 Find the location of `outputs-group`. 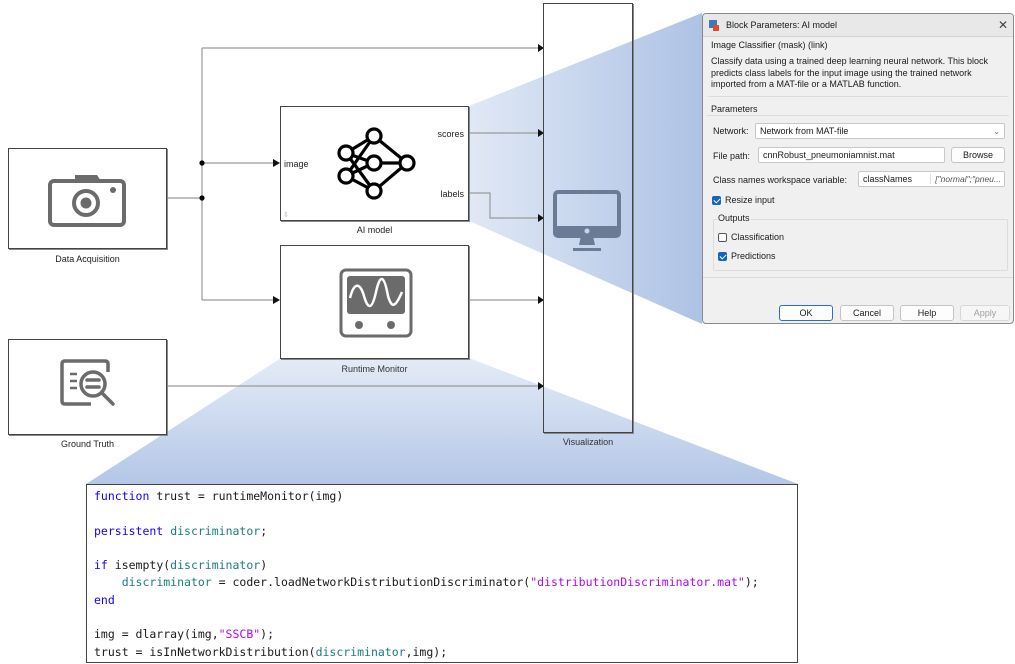

outputs-group is located at coordinates (860, 245).